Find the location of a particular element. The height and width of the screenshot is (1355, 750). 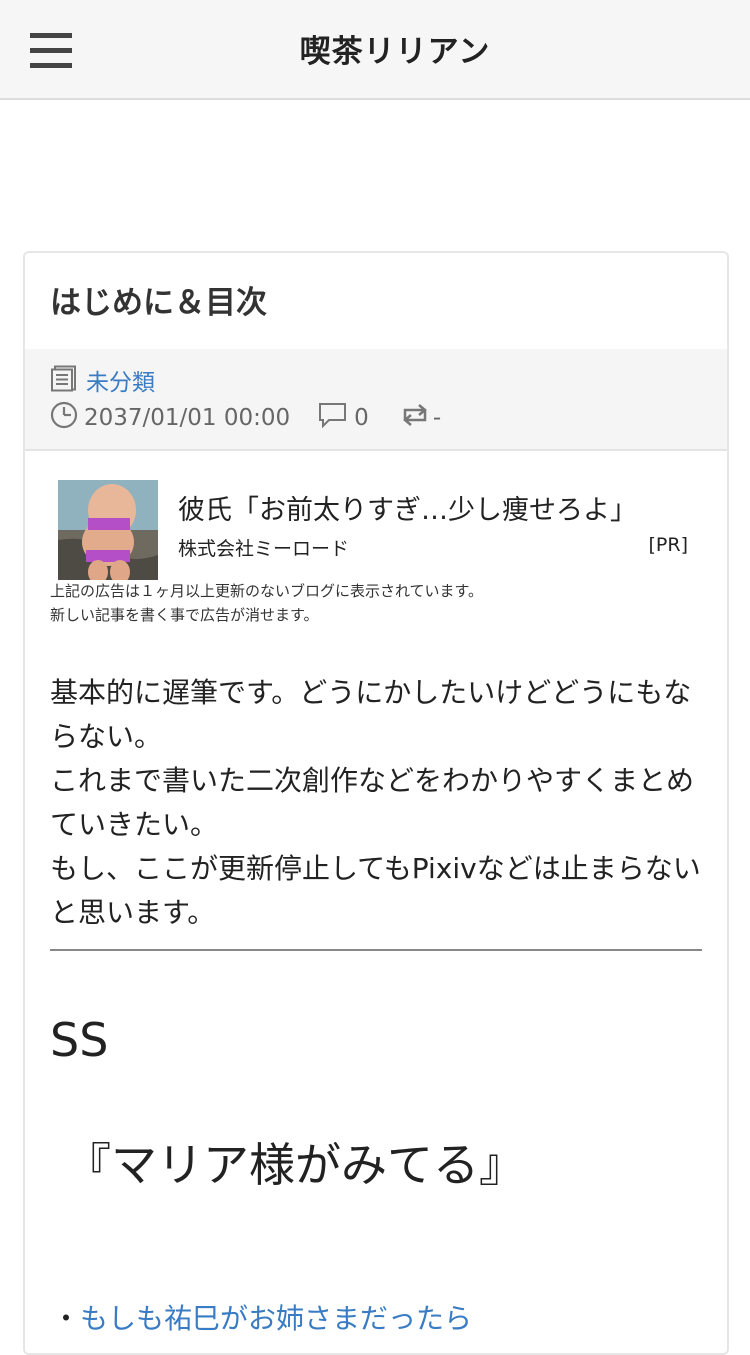

ad-sponsor: 株式会社ミーロード is located at coordinates (264, 549).